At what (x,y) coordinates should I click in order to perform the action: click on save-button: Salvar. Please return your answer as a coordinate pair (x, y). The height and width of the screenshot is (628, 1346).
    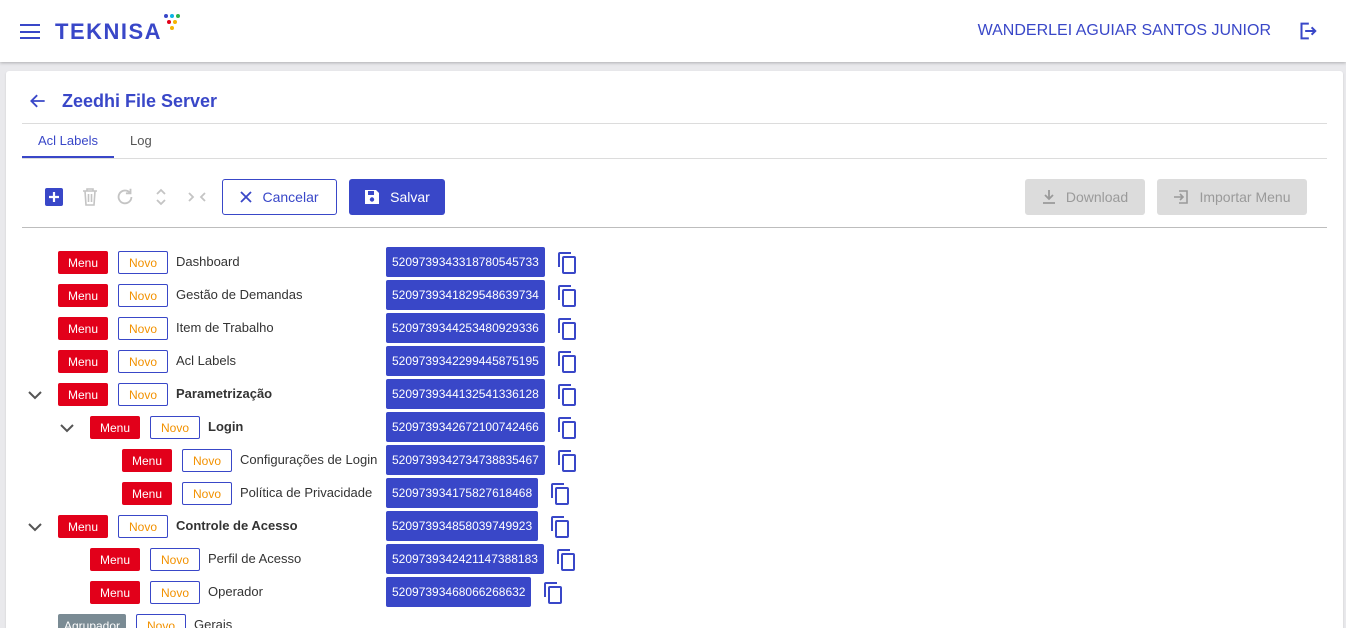
    Looking at the image, I should click on (397, 197).